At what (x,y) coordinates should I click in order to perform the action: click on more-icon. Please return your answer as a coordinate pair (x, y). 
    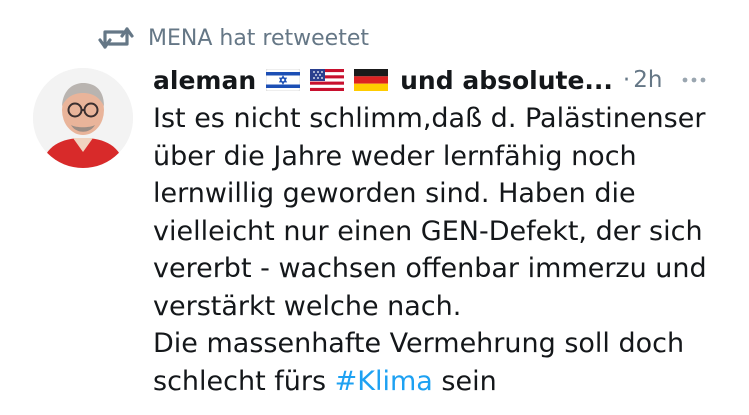
    Looking at the image, I should click on (694, 80).